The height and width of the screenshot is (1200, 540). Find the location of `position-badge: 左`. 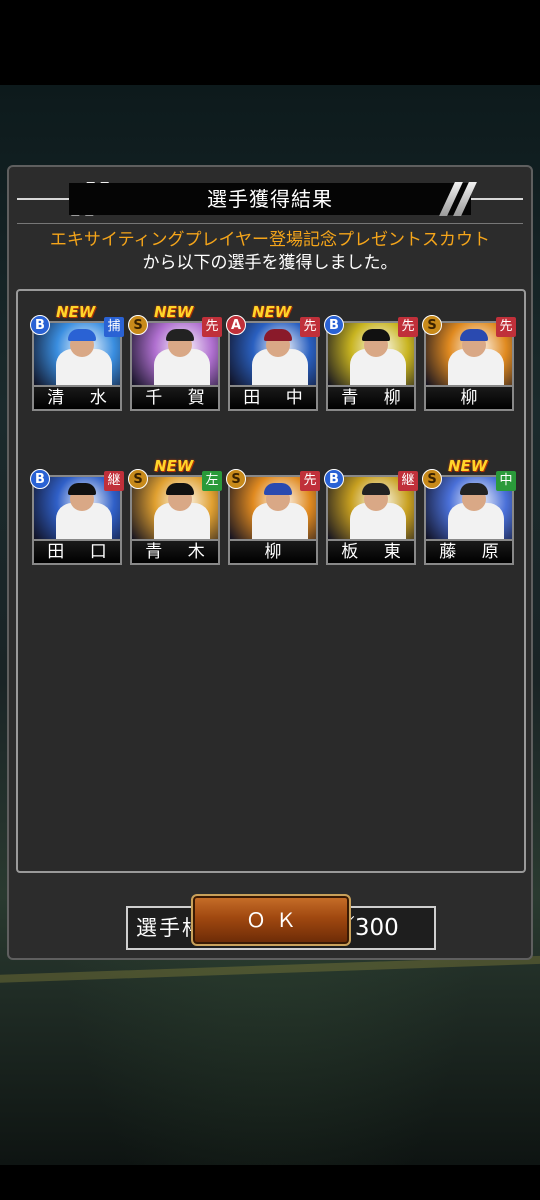

position-badge: 左 is located at coordinates (212, 481).